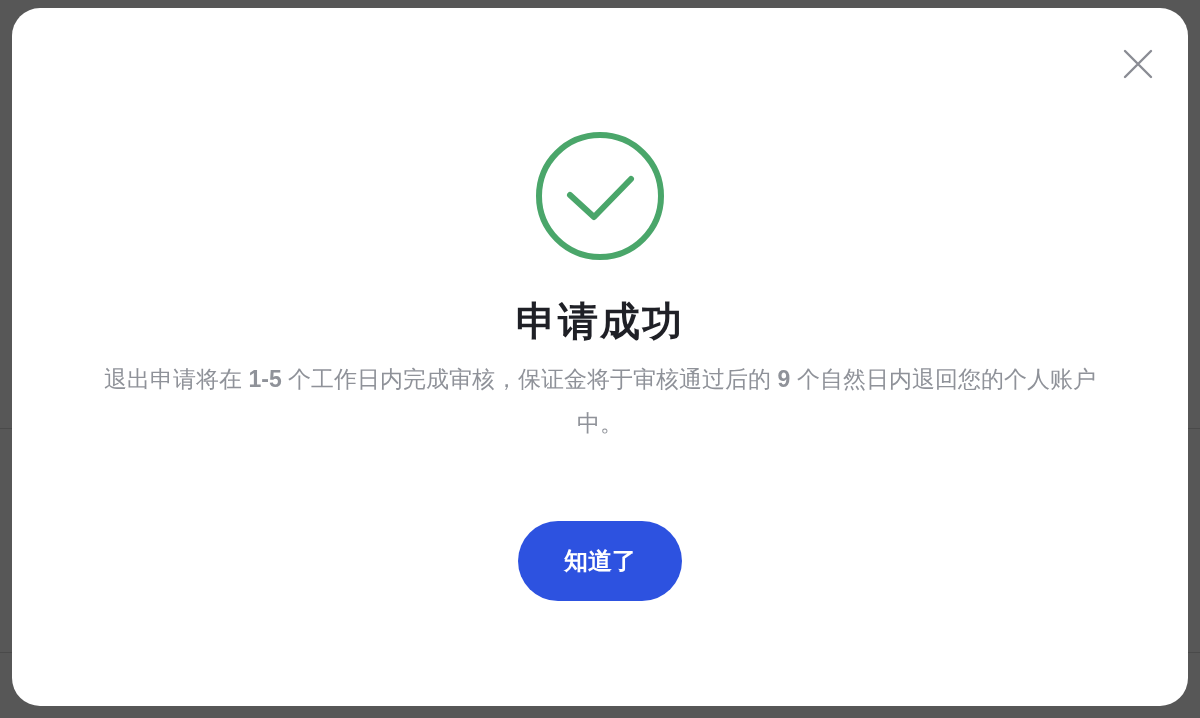 This screenshot has height=718, width=1200. What do you see at coordinates (600, 196) in the screenshot?
I see `check-circle-icon` at bounding box center [600, 196].